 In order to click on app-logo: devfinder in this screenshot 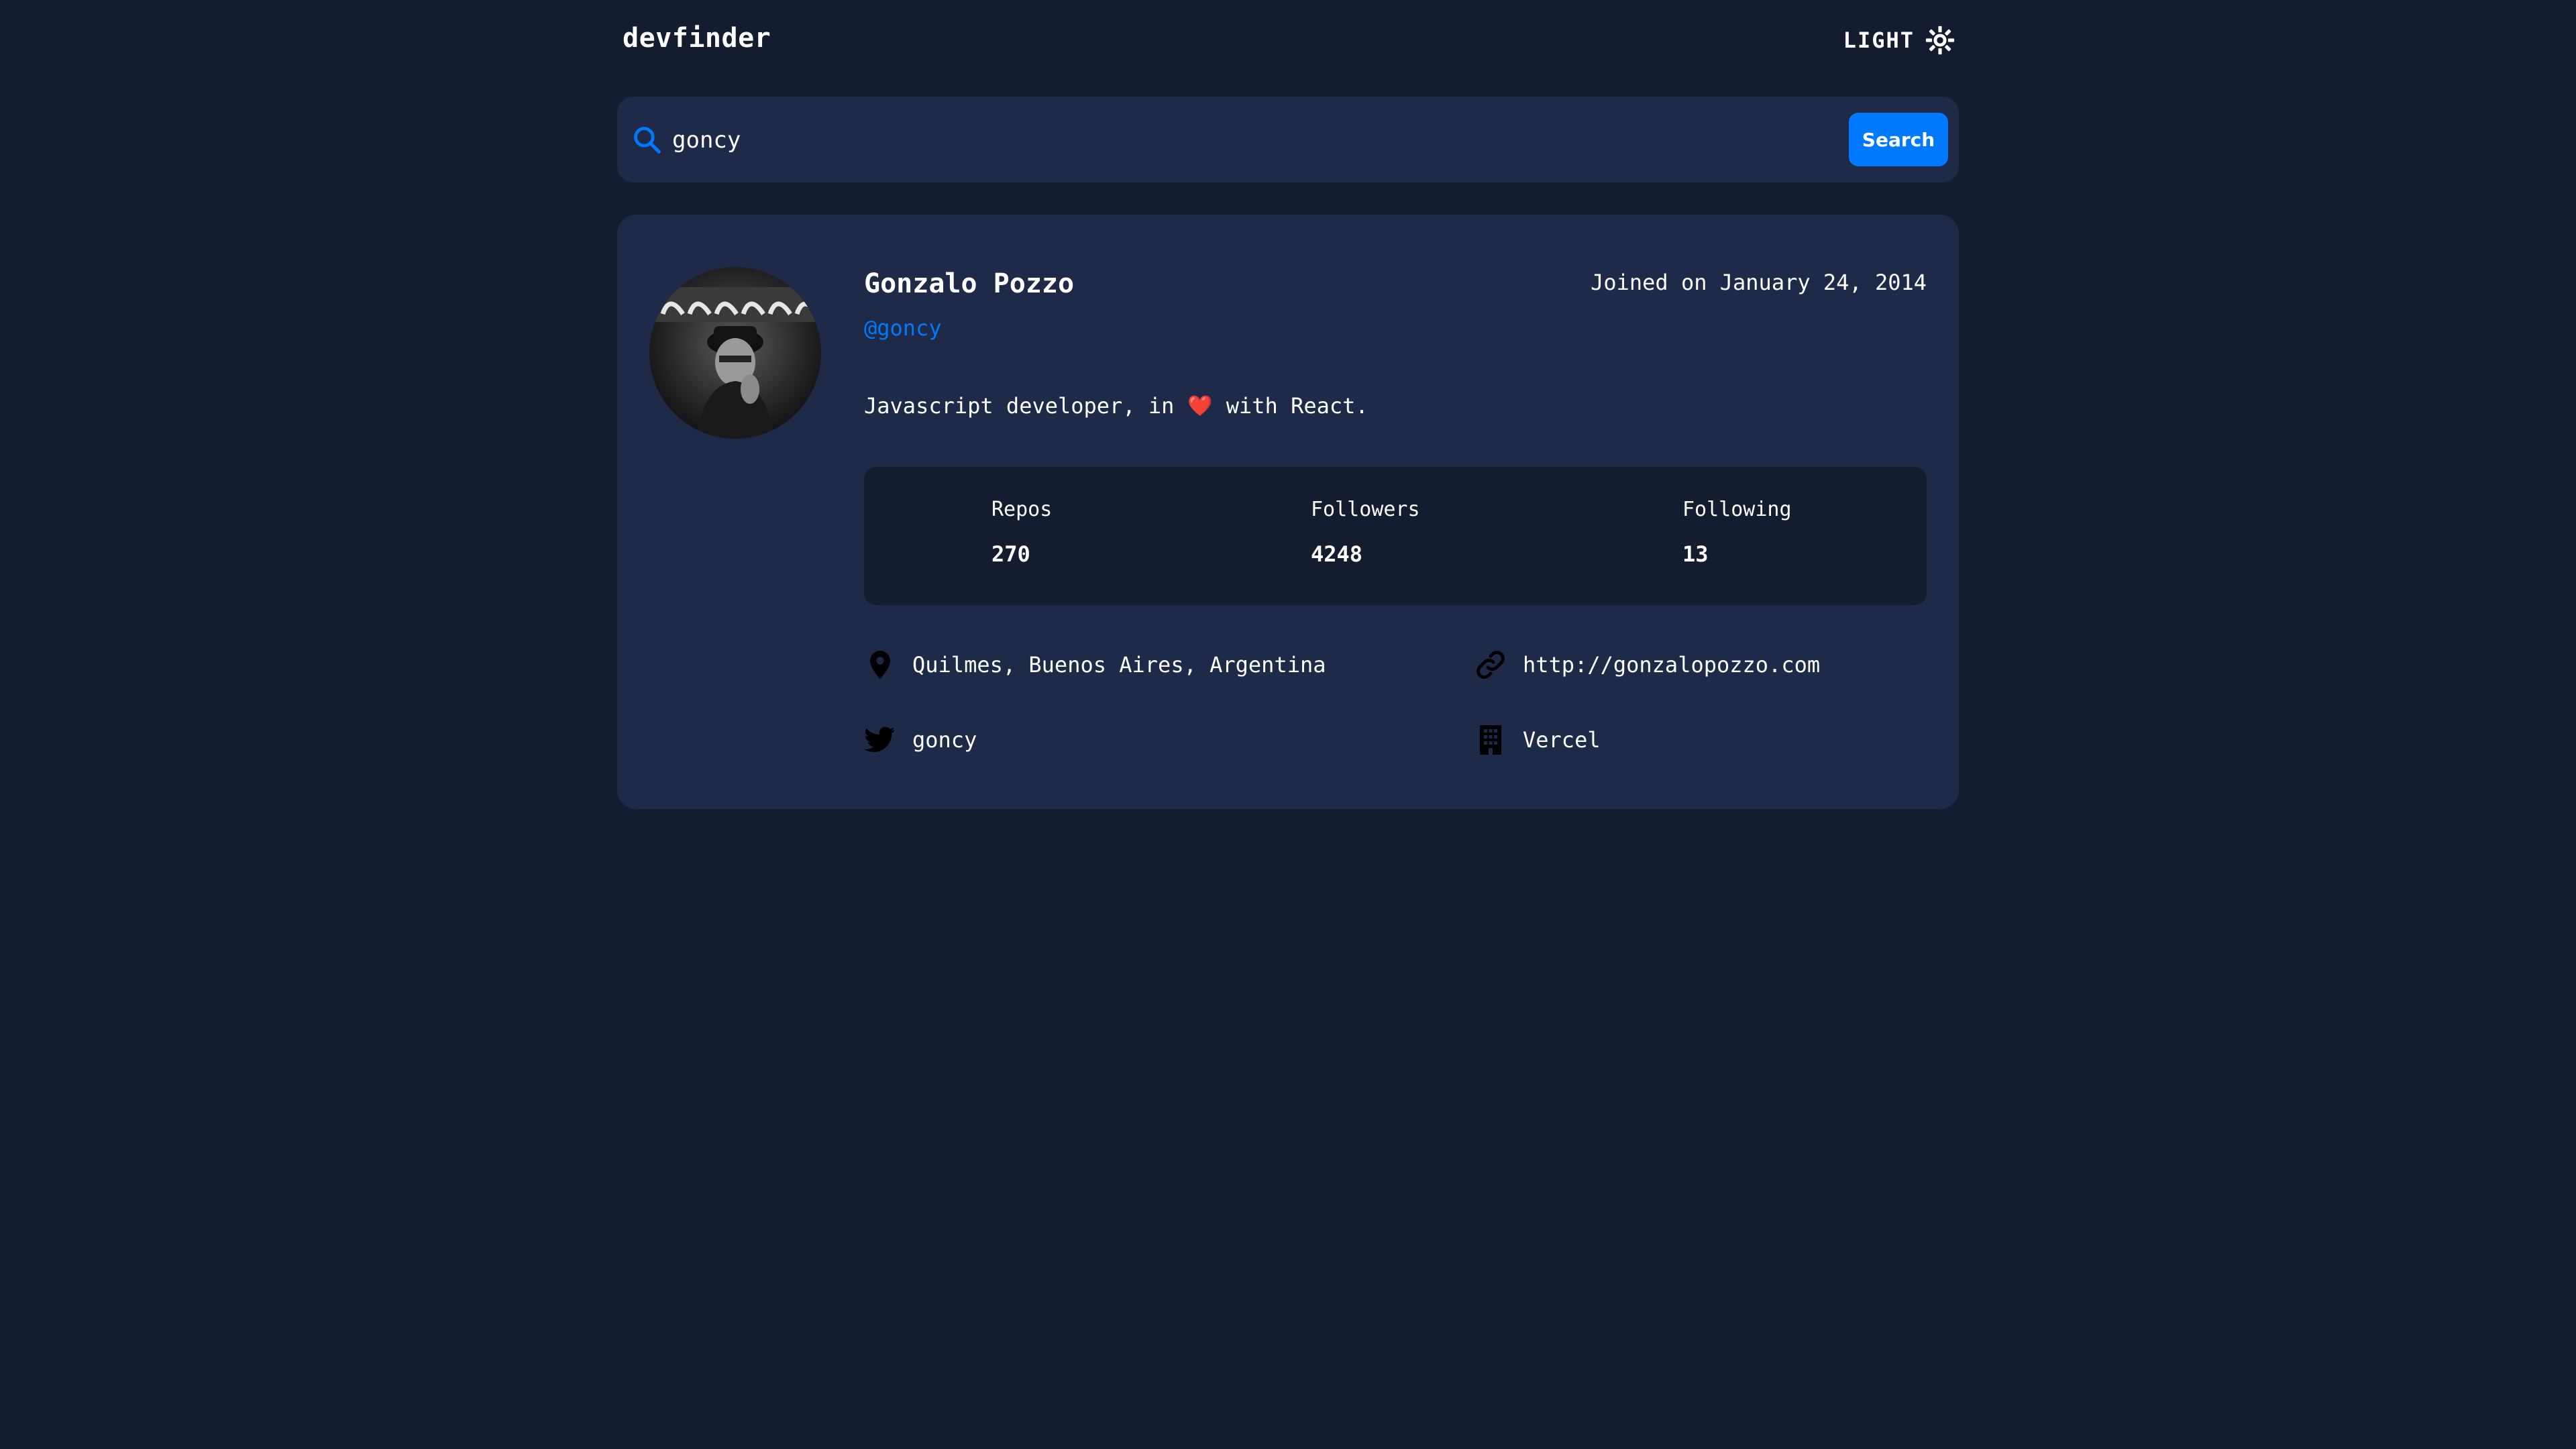, I will do `click(697, 38)`.